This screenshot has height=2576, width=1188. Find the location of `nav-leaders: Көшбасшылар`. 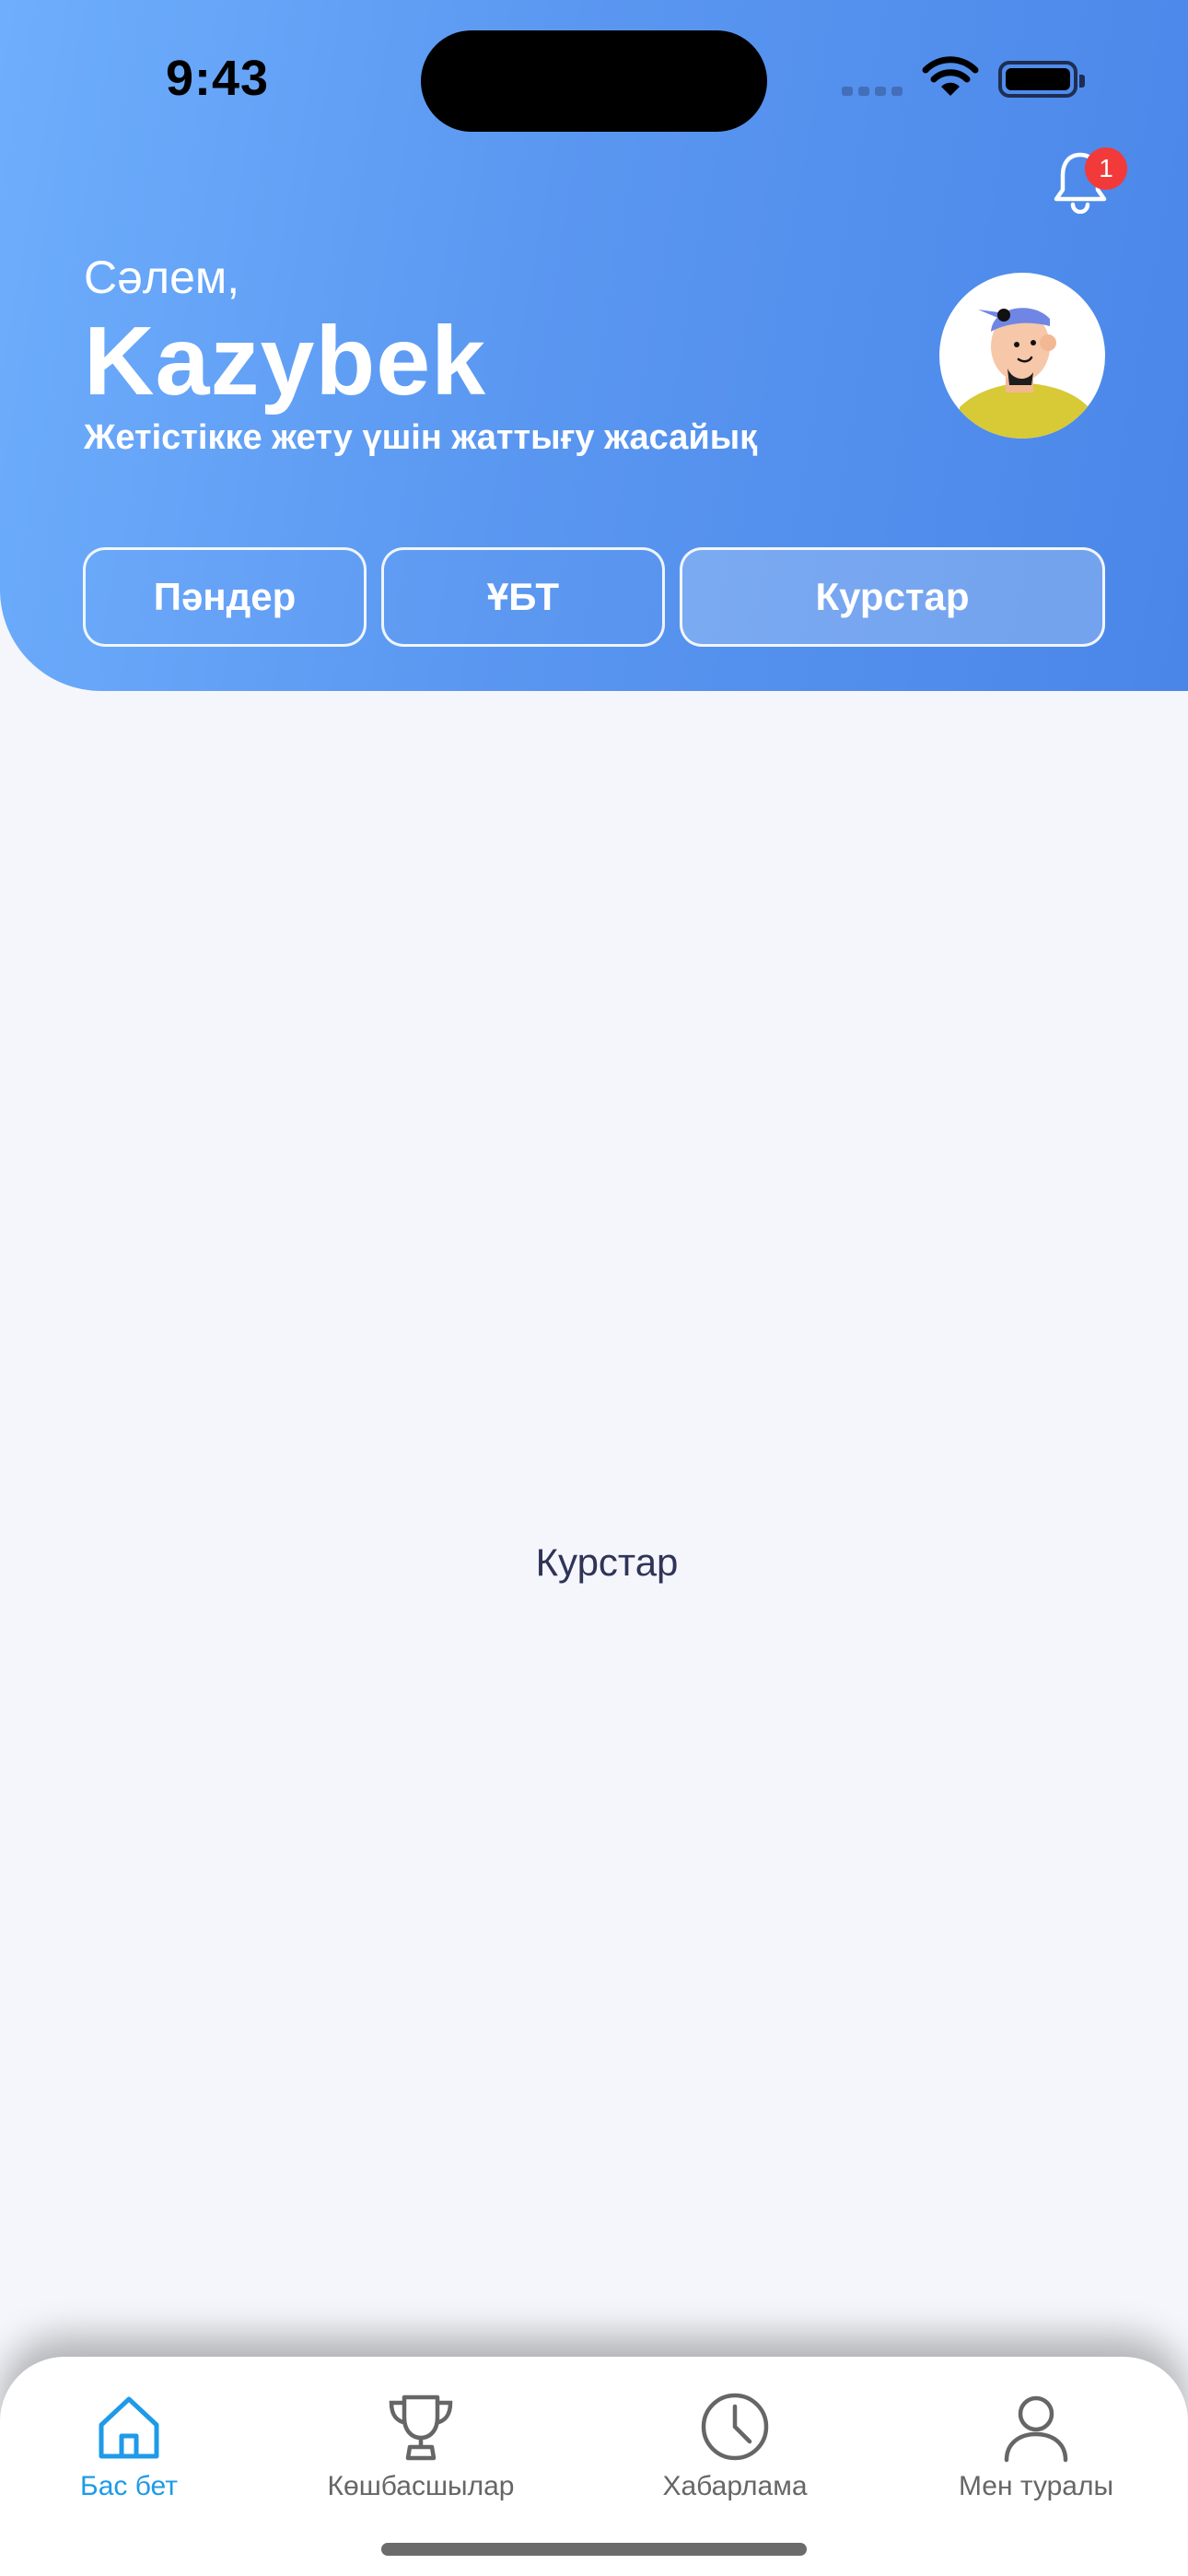

nav-leaders: Көшбасшылар is located at coordinates (421, 2454).